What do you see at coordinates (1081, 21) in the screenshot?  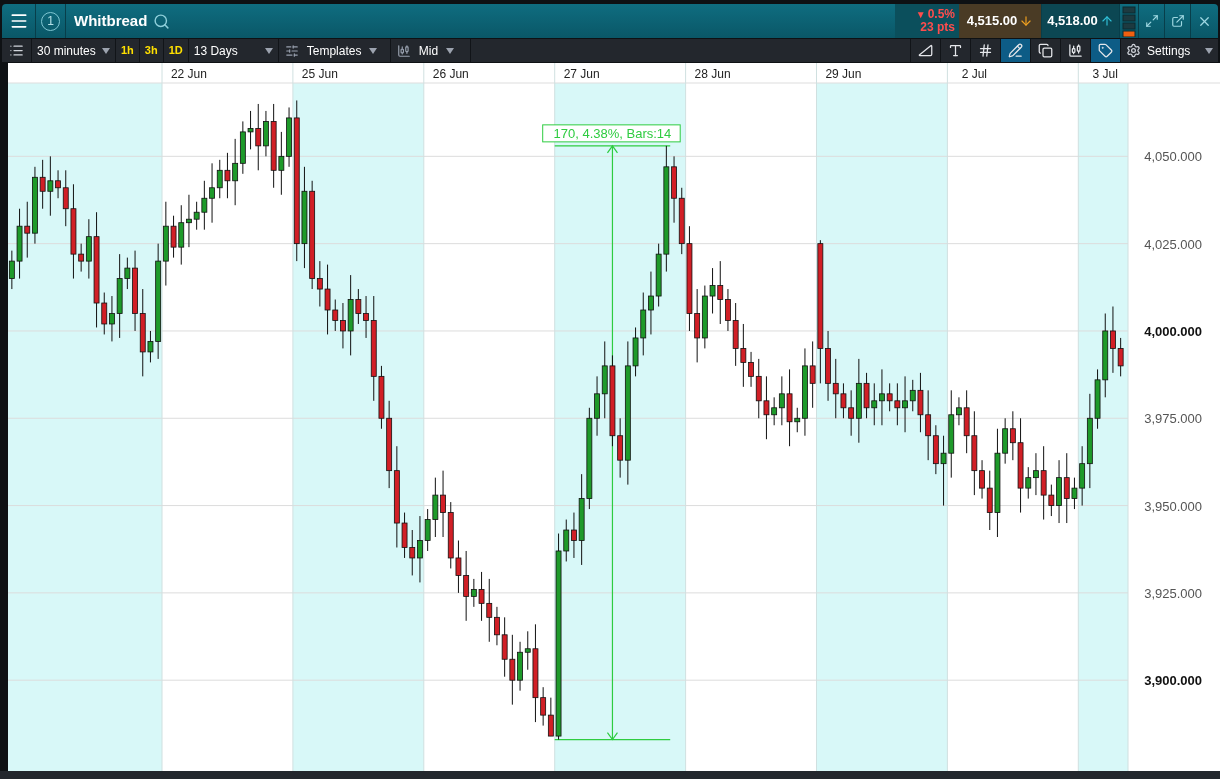 I see `buy-price-button: 4,518.00` at bounding box center [1081, 21].